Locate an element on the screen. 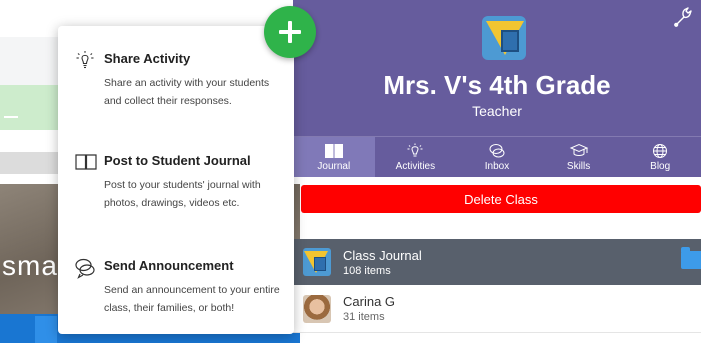 The image size is (701, 343). tab-label: Inbox is located at coordinates (497, 166).